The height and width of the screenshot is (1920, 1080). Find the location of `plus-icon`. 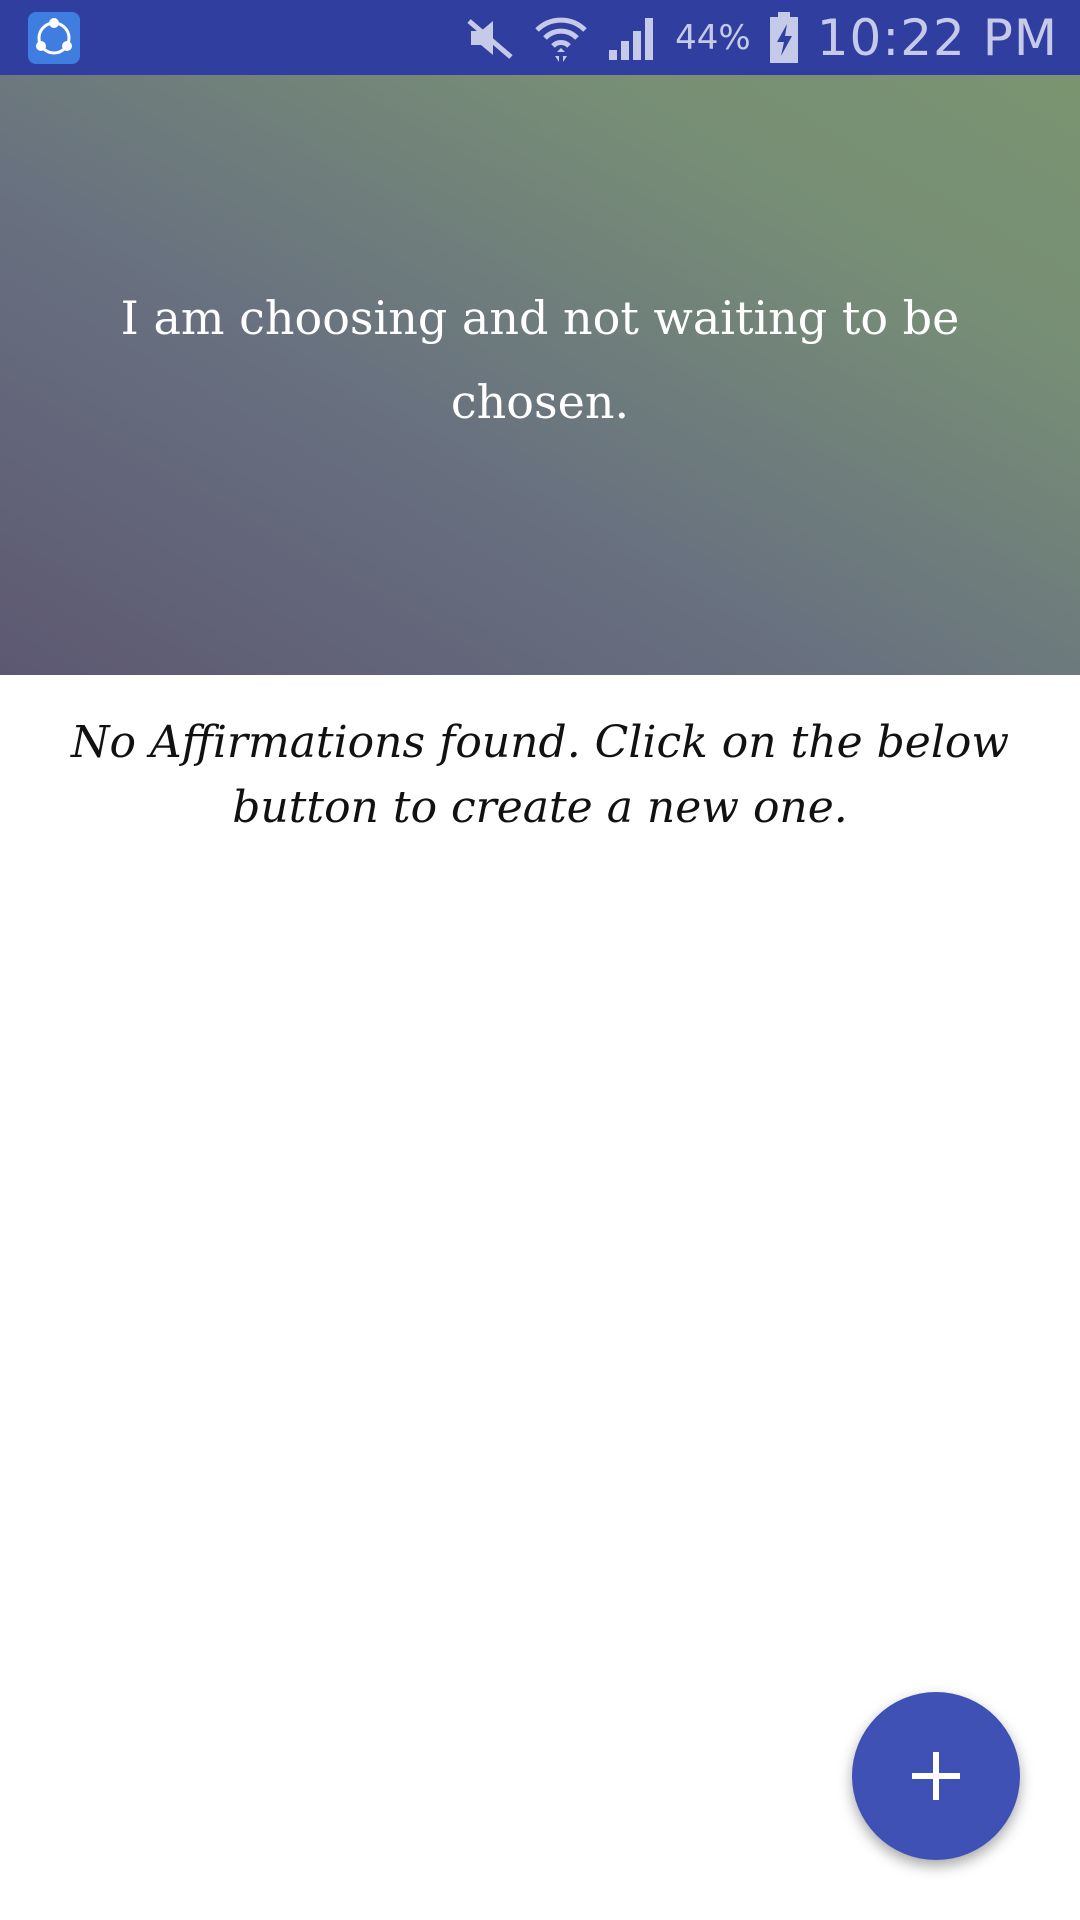

plus-icon is located at coordinates (936, 1776).